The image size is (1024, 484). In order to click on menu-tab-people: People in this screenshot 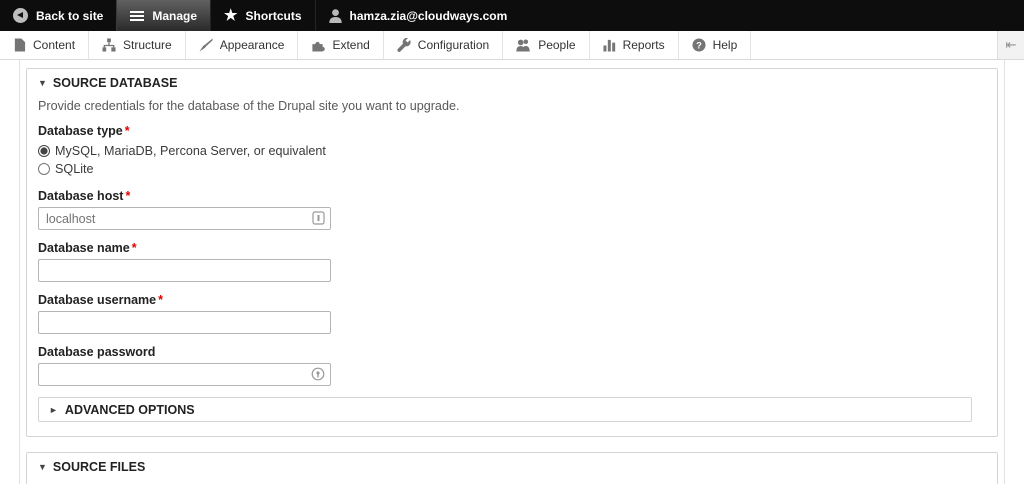, I will do `click(546, 45)`.